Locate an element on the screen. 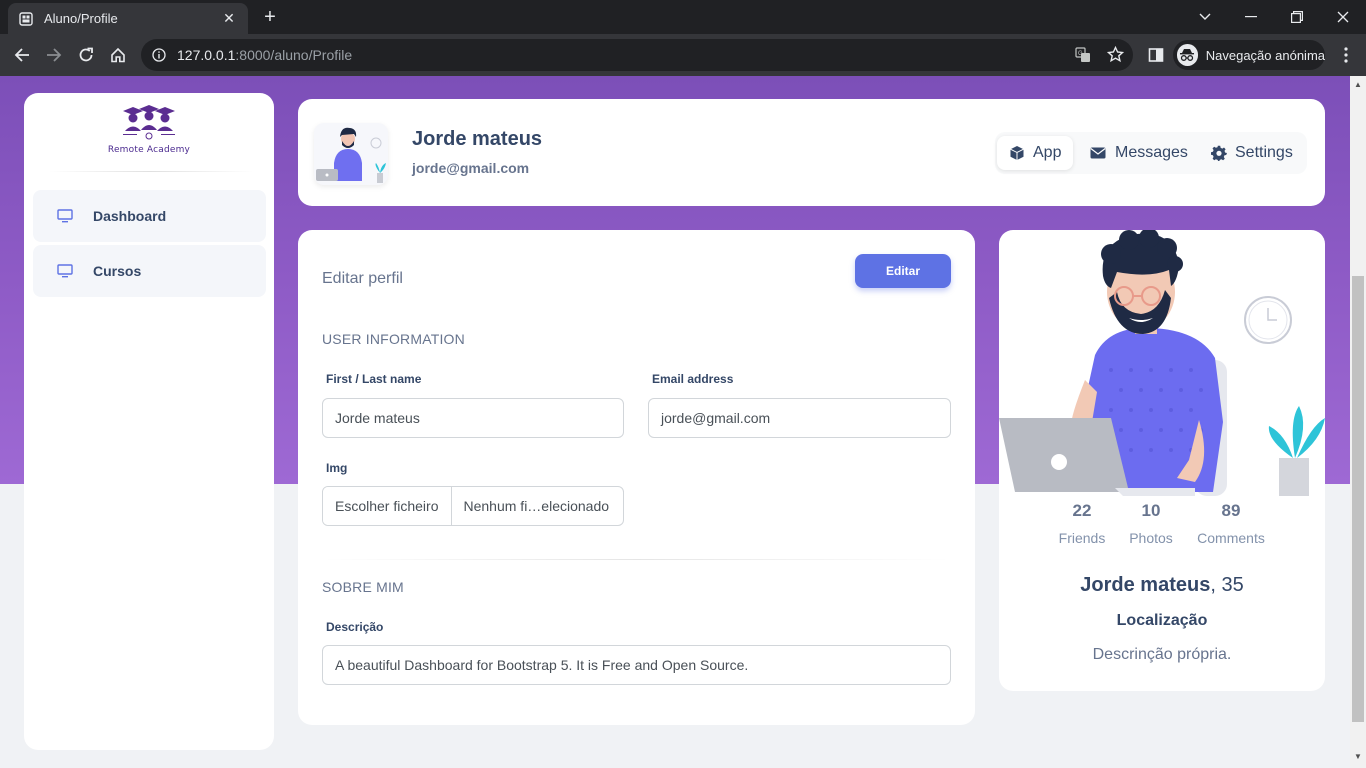  file-status-text: Nenhum fi…elecionado is located at coordinates (536, 506).